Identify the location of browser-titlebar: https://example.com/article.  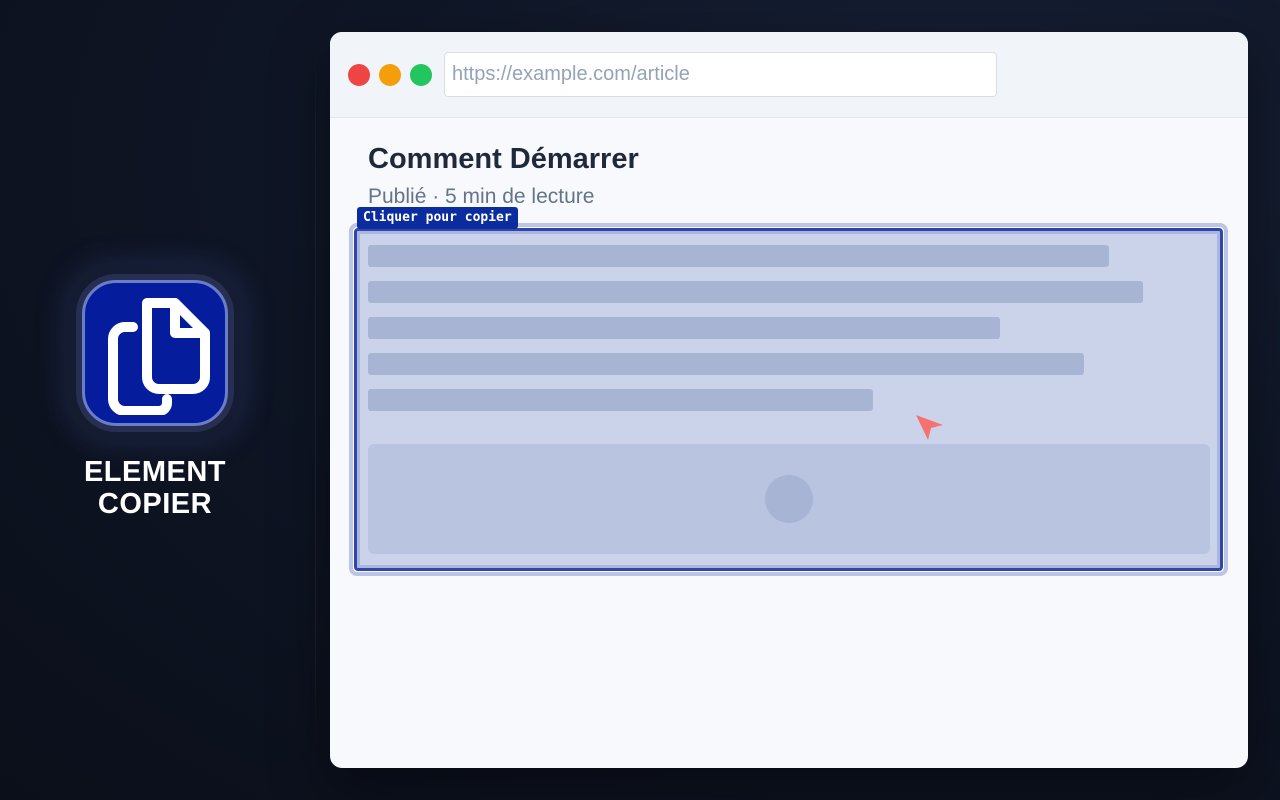
(789, 75).